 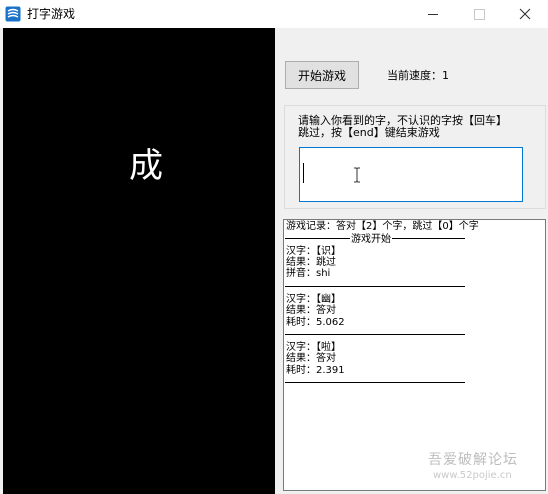 What do you see at coordinates (313, 347) in the screenshot?
I see `log-entry-char: 汉字：【啦】` at bounding box center [313, 347].